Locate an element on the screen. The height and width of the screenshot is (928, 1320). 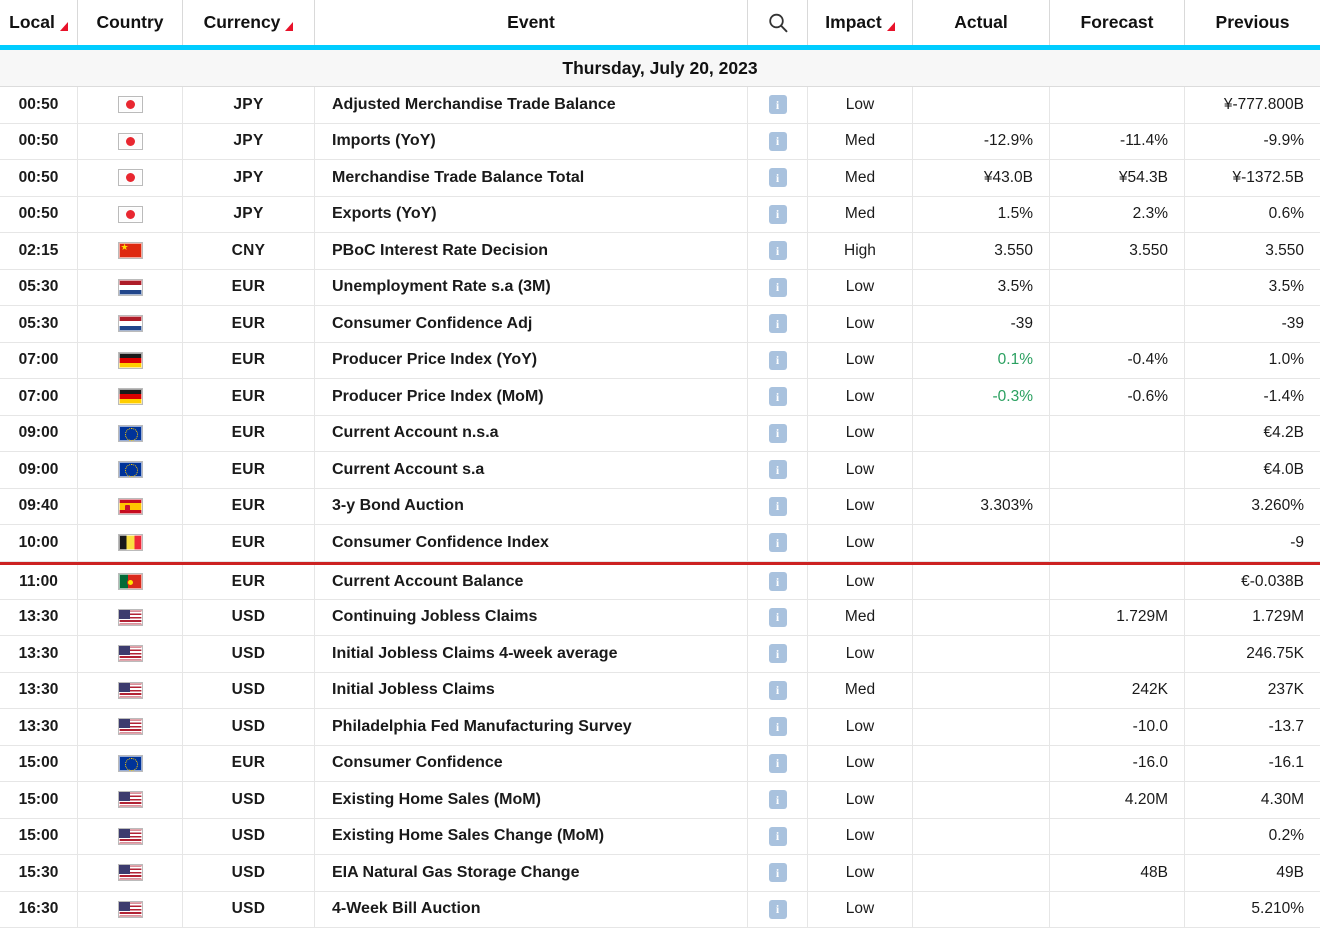
cell-event: Producer Price Index (MoM) is located at coordinates (531, 397).